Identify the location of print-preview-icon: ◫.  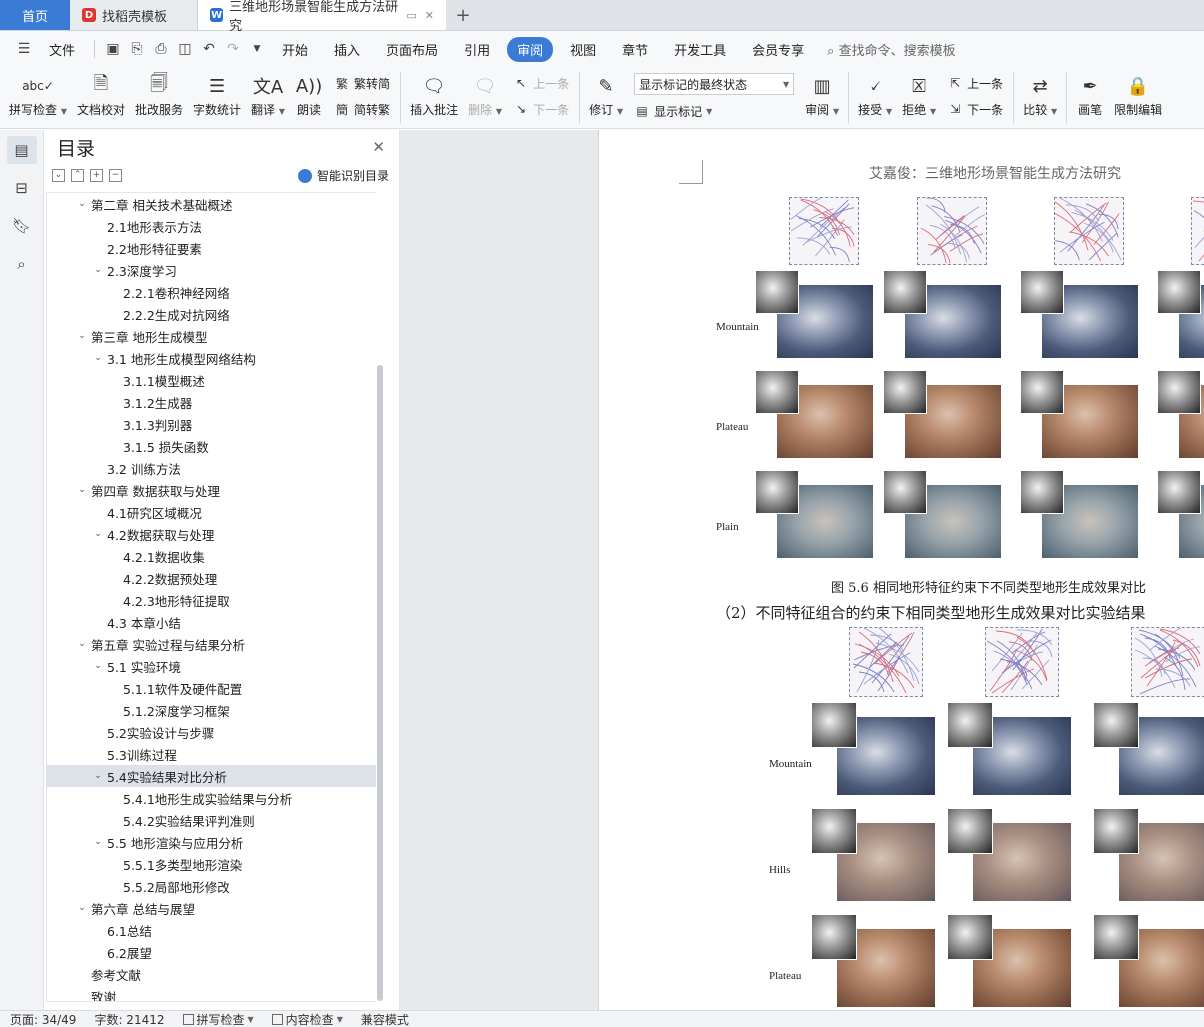
(185, 49).